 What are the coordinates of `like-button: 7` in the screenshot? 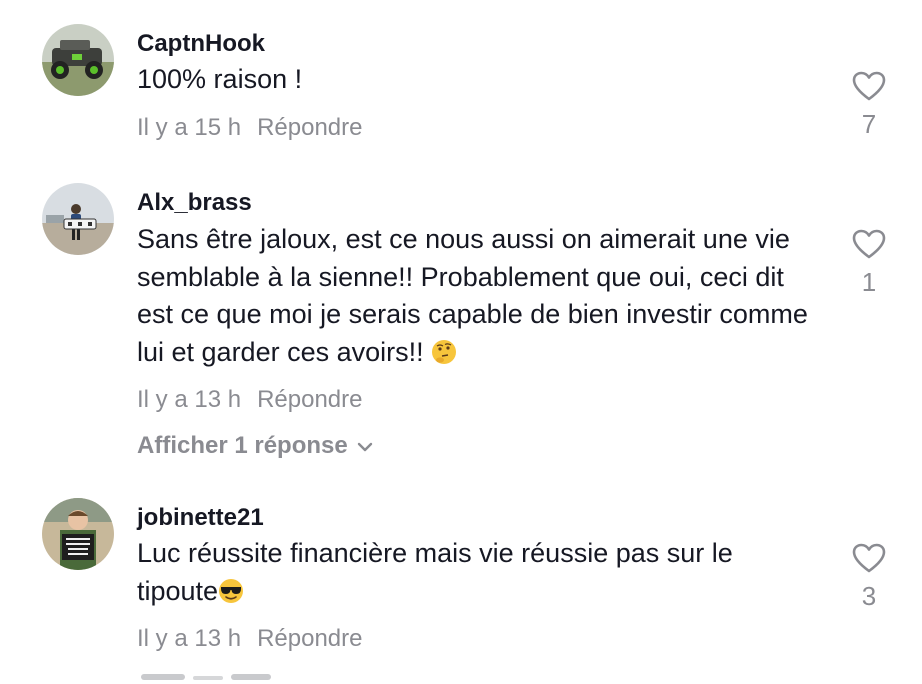 It's located at (869, 105).